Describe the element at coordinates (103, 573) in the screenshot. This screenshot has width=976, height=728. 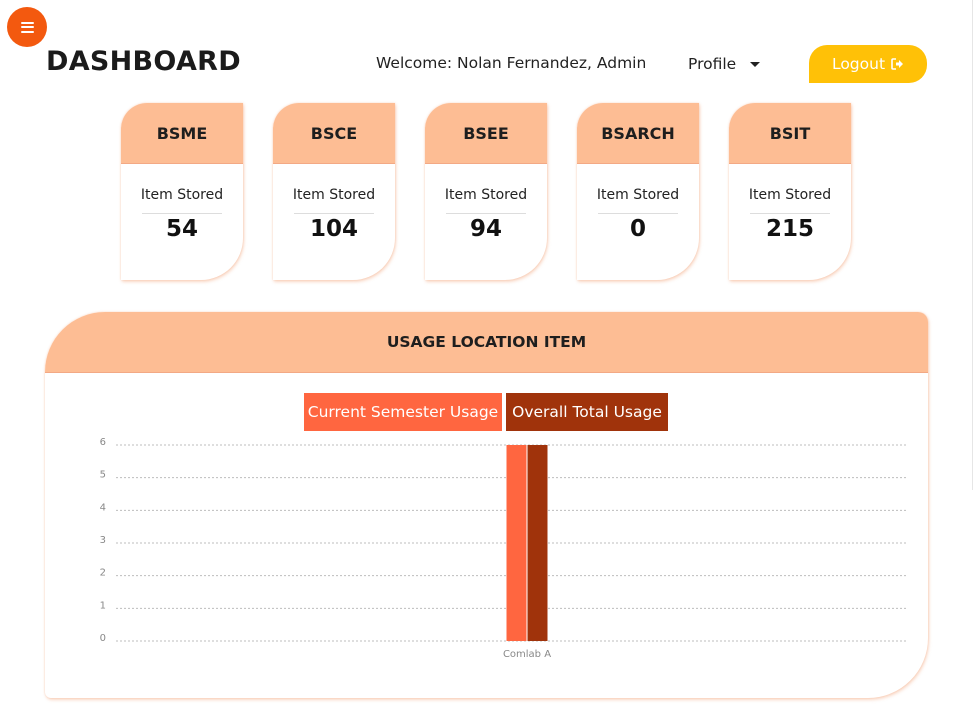
I see `y-tick-label: 2` at that location.